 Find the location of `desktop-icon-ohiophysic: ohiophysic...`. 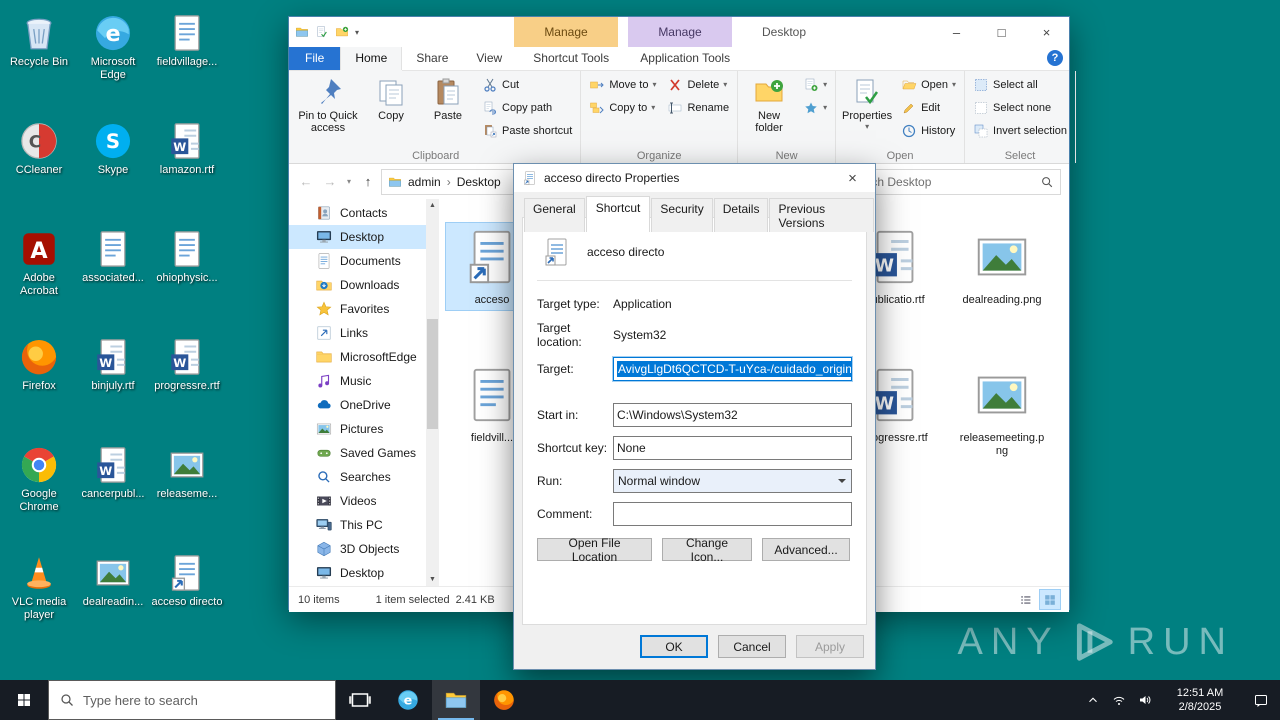

desktop-icon-ohiophysic: ohiophysic... is located at coordinates (187, 282).